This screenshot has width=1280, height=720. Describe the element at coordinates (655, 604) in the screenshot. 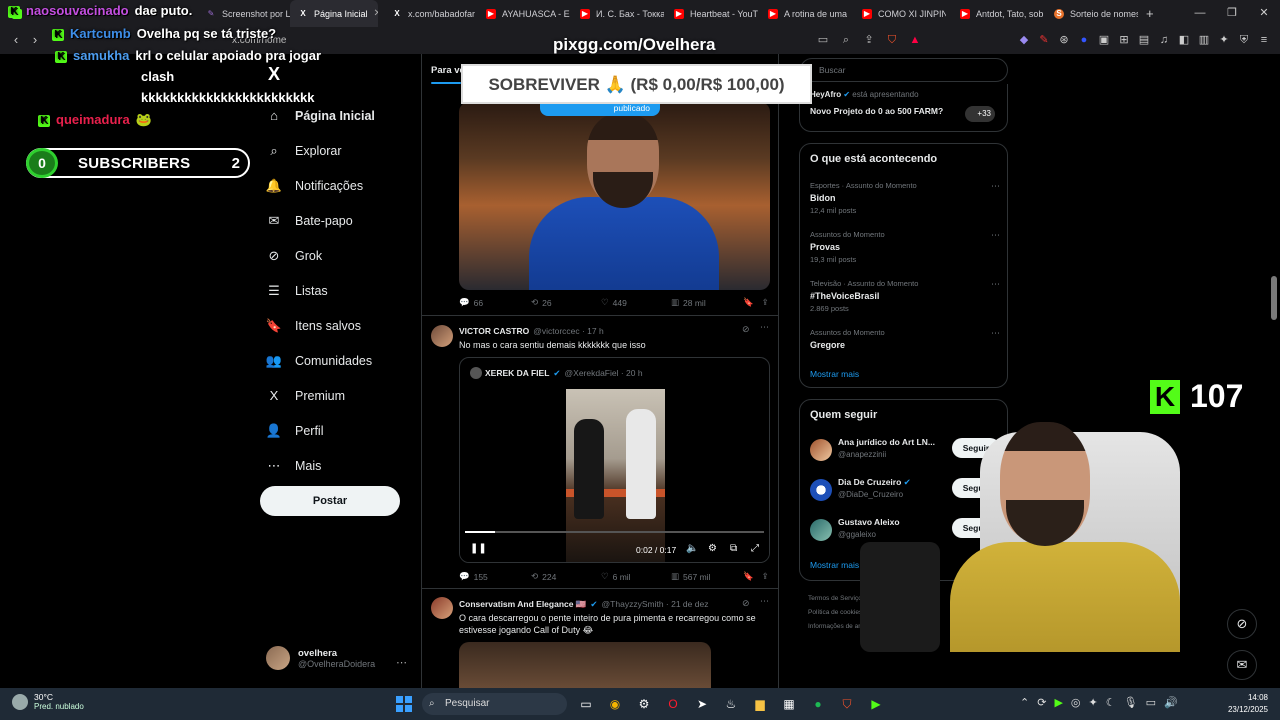

I see `tweet-handle: @ThayzzySmith · 21 de dez` at that location.